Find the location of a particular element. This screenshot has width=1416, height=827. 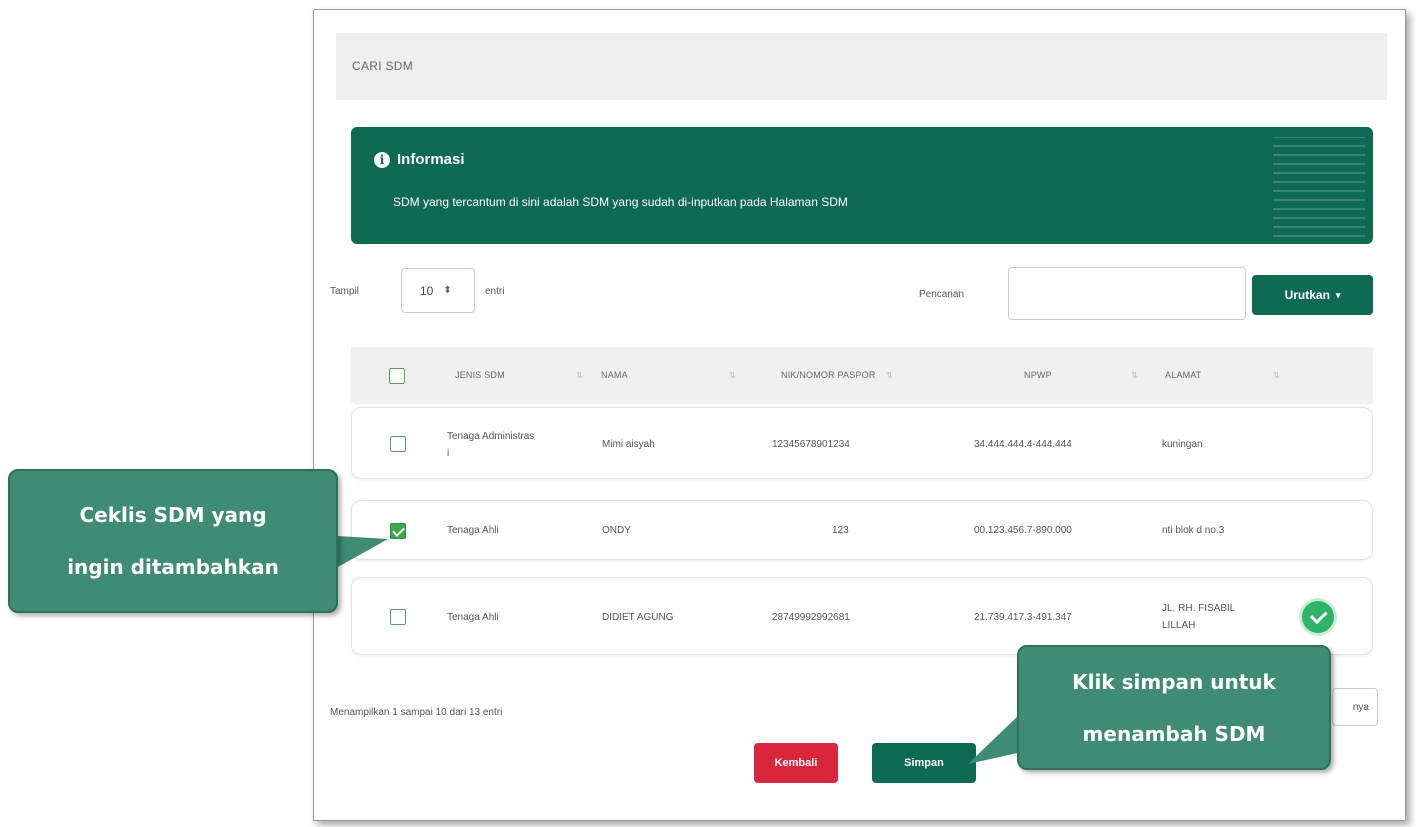

header-alamat: ALAMAT is located at coordinates (1183, 375).